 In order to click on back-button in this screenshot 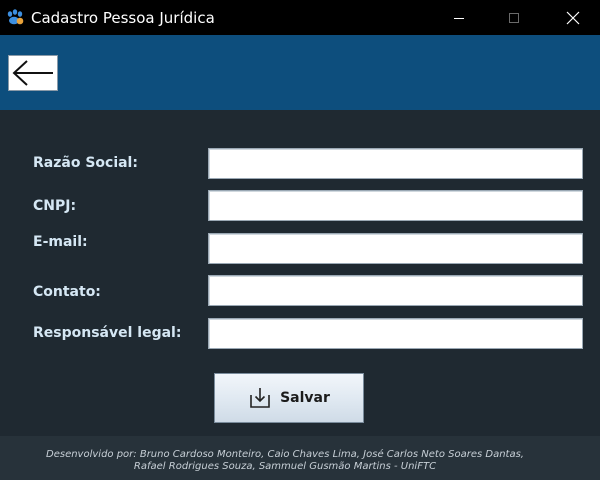, I will do `click(33, 73)`.